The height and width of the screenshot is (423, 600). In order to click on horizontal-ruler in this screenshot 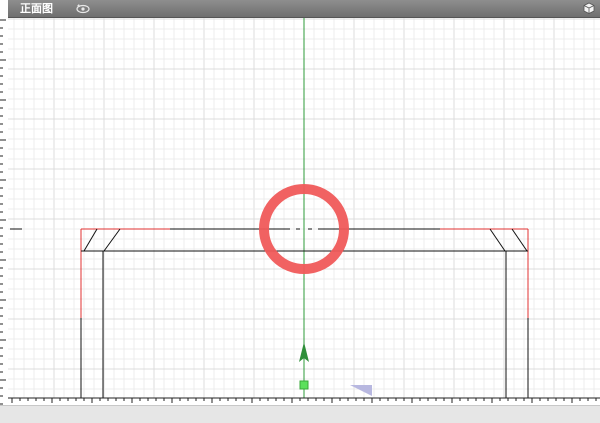, I will do `click(304, 400)`.